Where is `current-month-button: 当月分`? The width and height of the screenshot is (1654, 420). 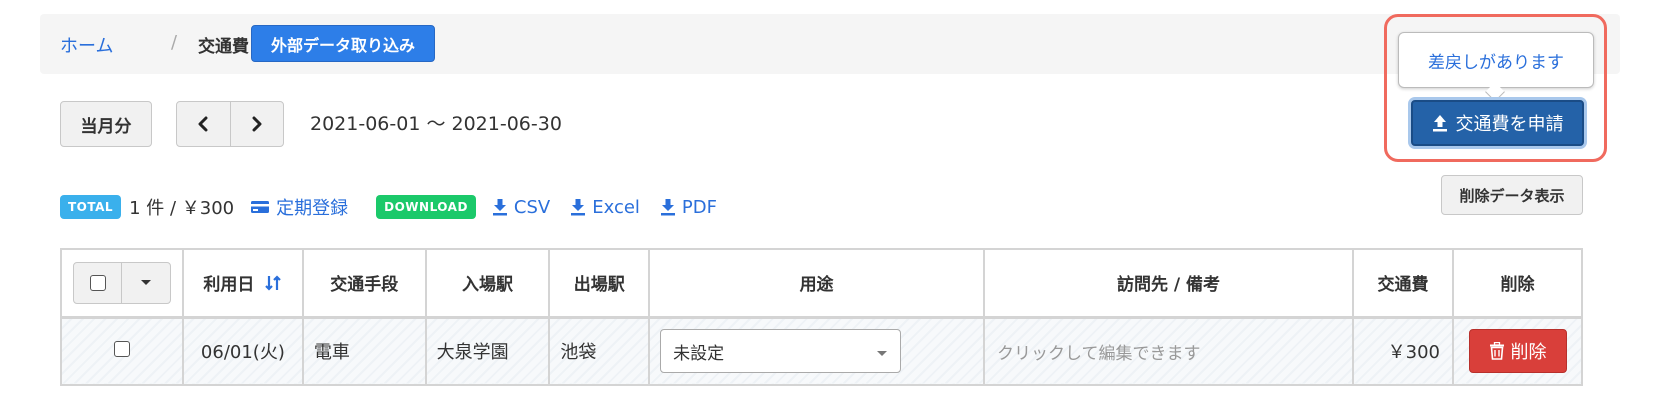
current-month-button: 当月分 is located at coordinates (106, 124).